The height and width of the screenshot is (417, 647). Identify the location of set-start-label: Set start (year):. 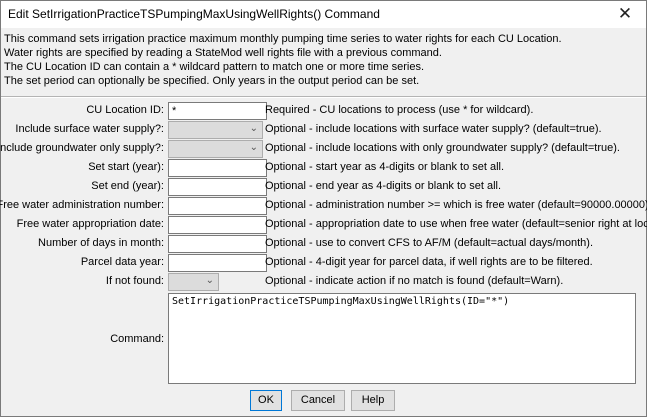
(126, 167).